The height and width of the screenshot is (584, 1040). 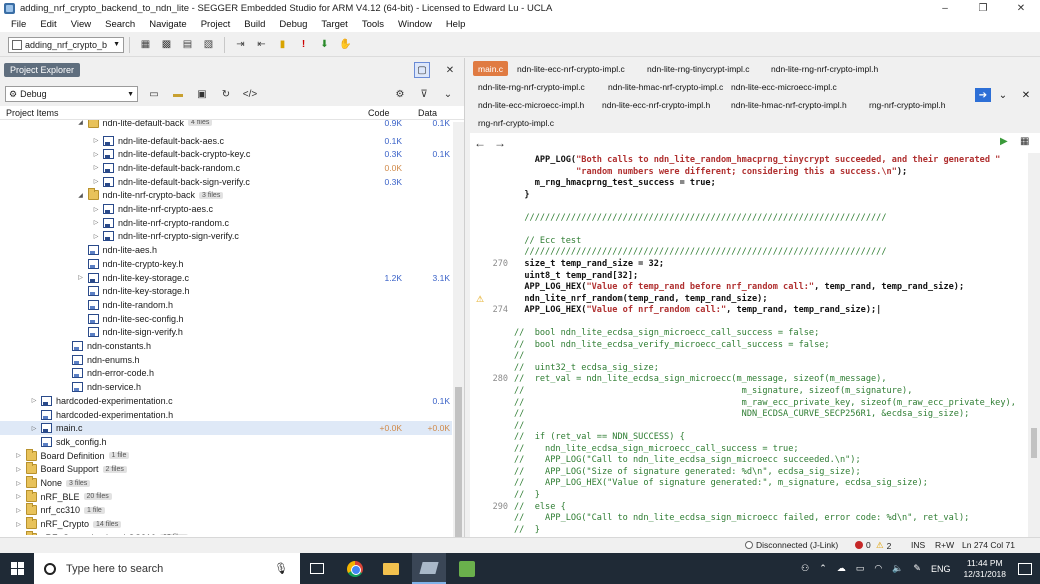 I want to click on explorer-taskbar-button, so click(x=391, y=568).